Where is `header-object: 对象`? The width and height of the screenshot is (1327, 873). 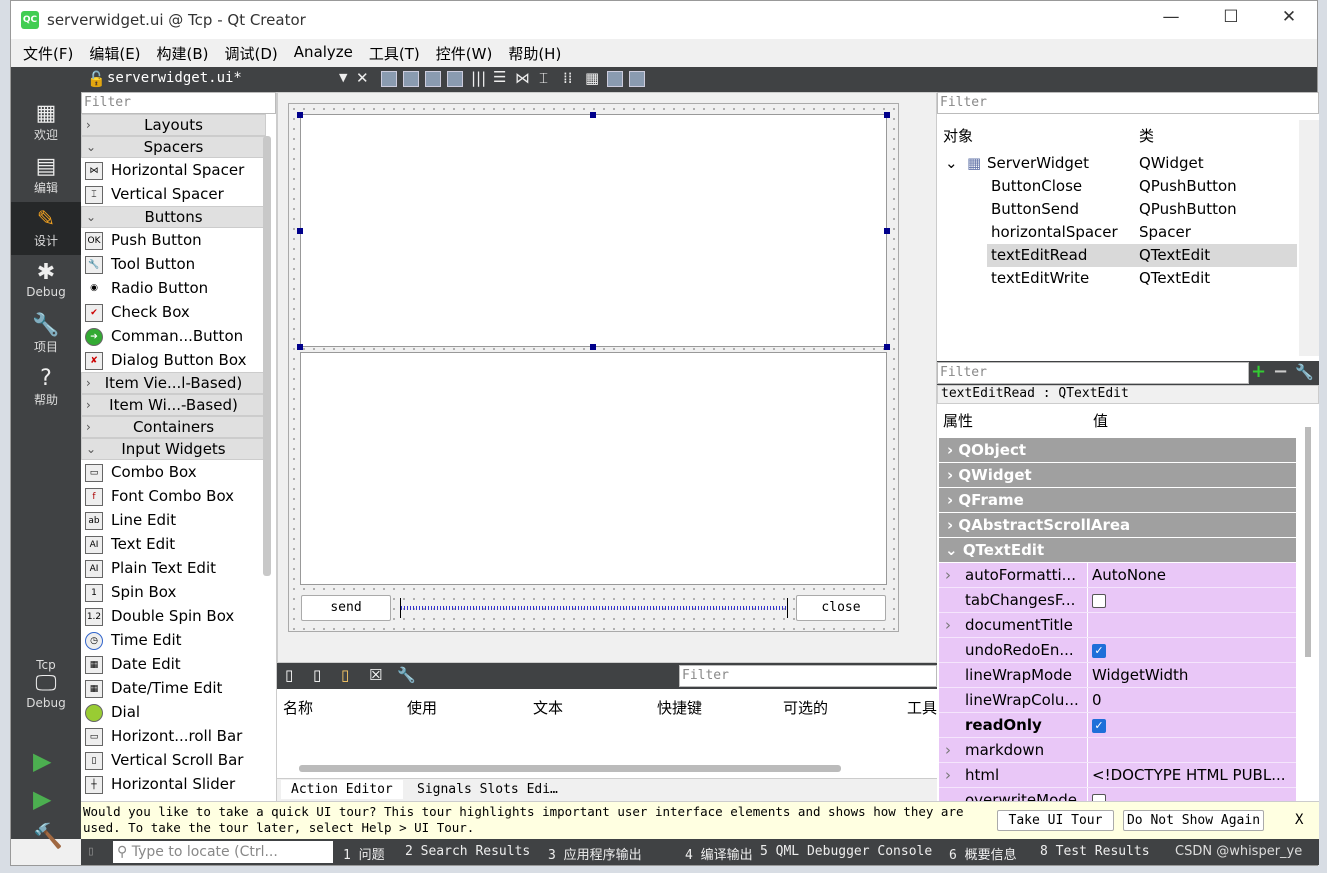
header-object: 对象 is located at coordinates (958, 136).